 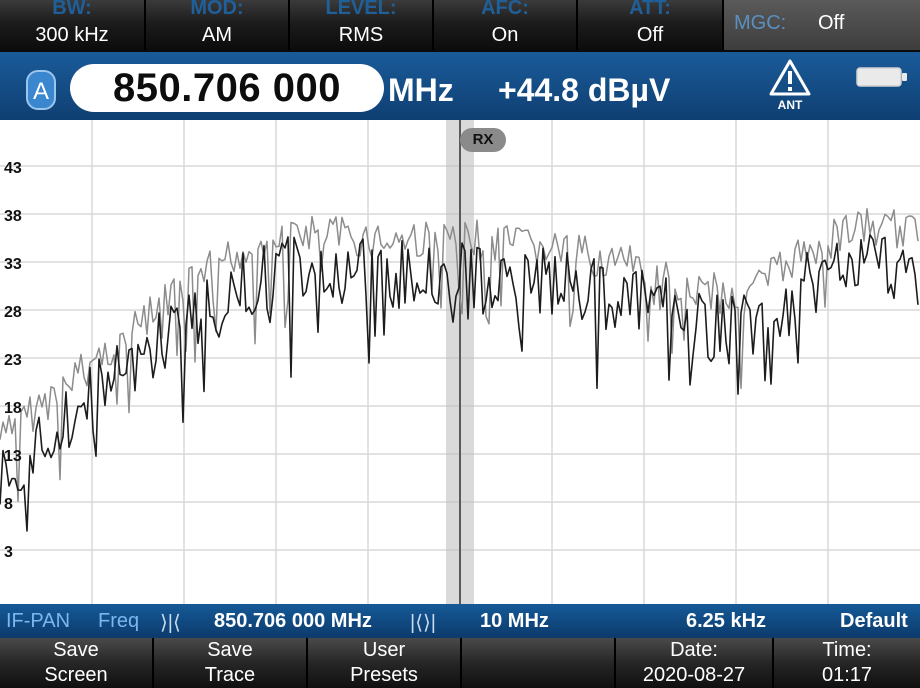 What do you see at coordinates (217, 9) in the screenshot?
I see `mod-softkey-title: MOD:` at bounding box center [217, 9].